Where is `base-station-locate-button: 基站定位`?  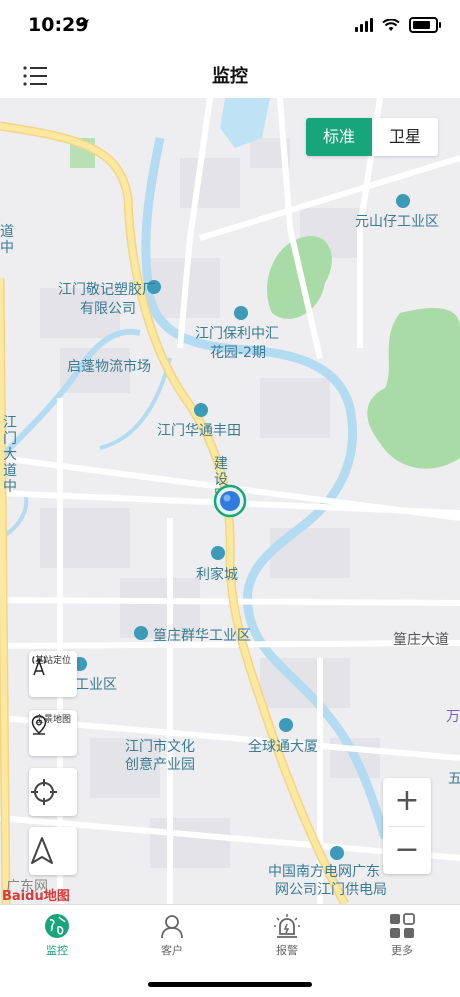
base-station-locate-button: 基站定位 is located at coordinates (53, 674).